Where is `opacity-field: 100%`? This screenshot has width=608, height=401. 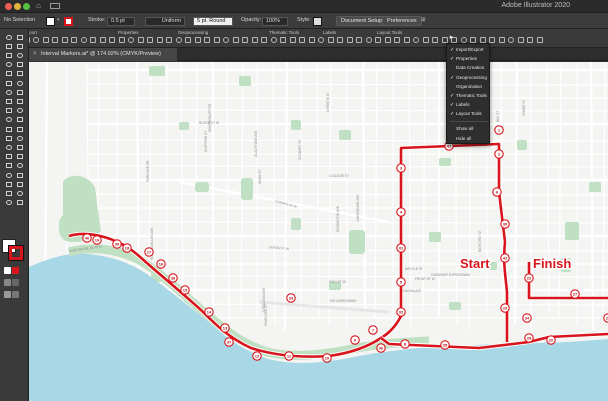 opacity-field: 100% is located at coordinates (275, 21).